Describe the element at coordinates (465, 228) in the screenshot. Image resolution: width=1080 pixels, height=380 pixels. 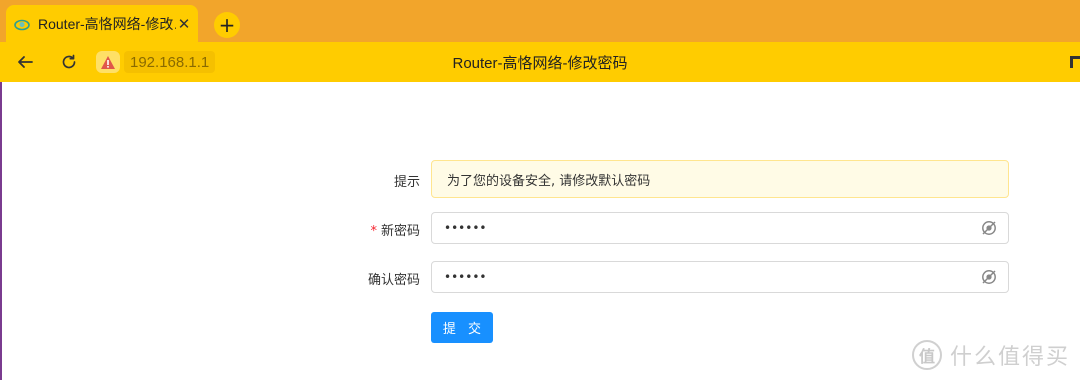
I see `new-password-value: ••••••` at that location.